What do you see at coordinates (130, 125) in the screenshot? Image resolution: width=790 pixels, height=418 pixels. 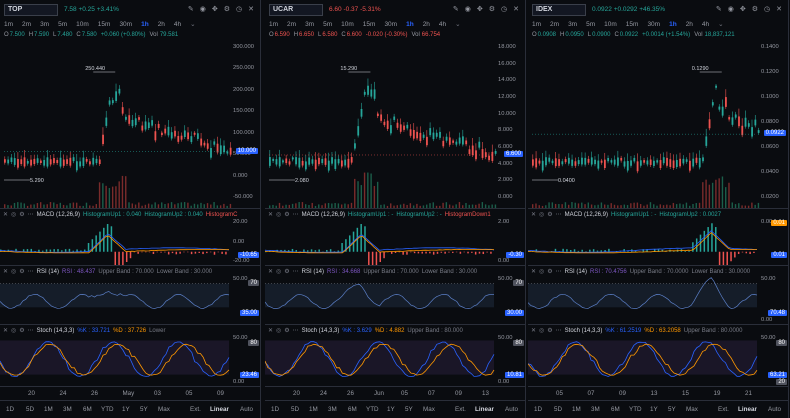 I see `price-chart: 250.440 5.290` at bounding box center [130, 125].